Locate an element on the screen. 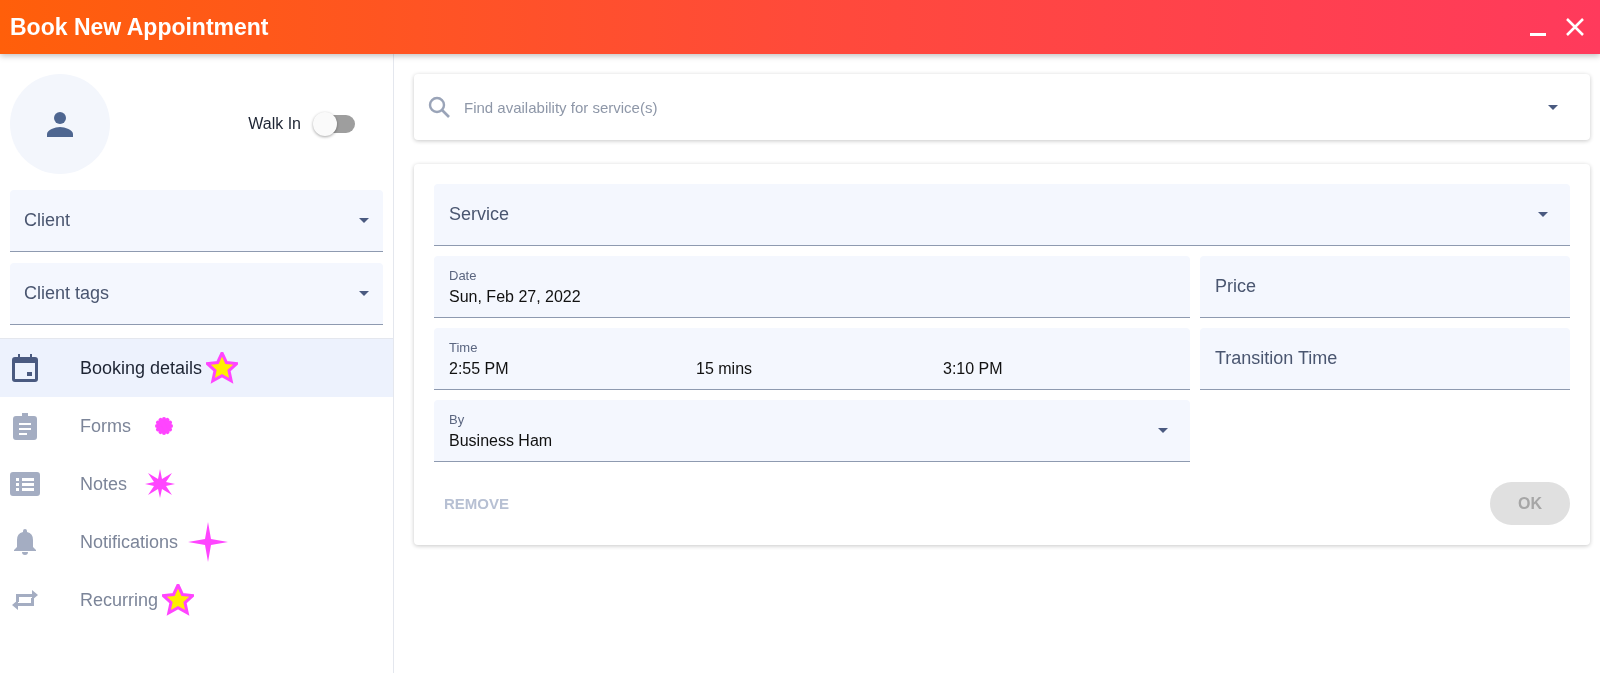  walk-in-label: Walk In is located at coordinates (274, 124).